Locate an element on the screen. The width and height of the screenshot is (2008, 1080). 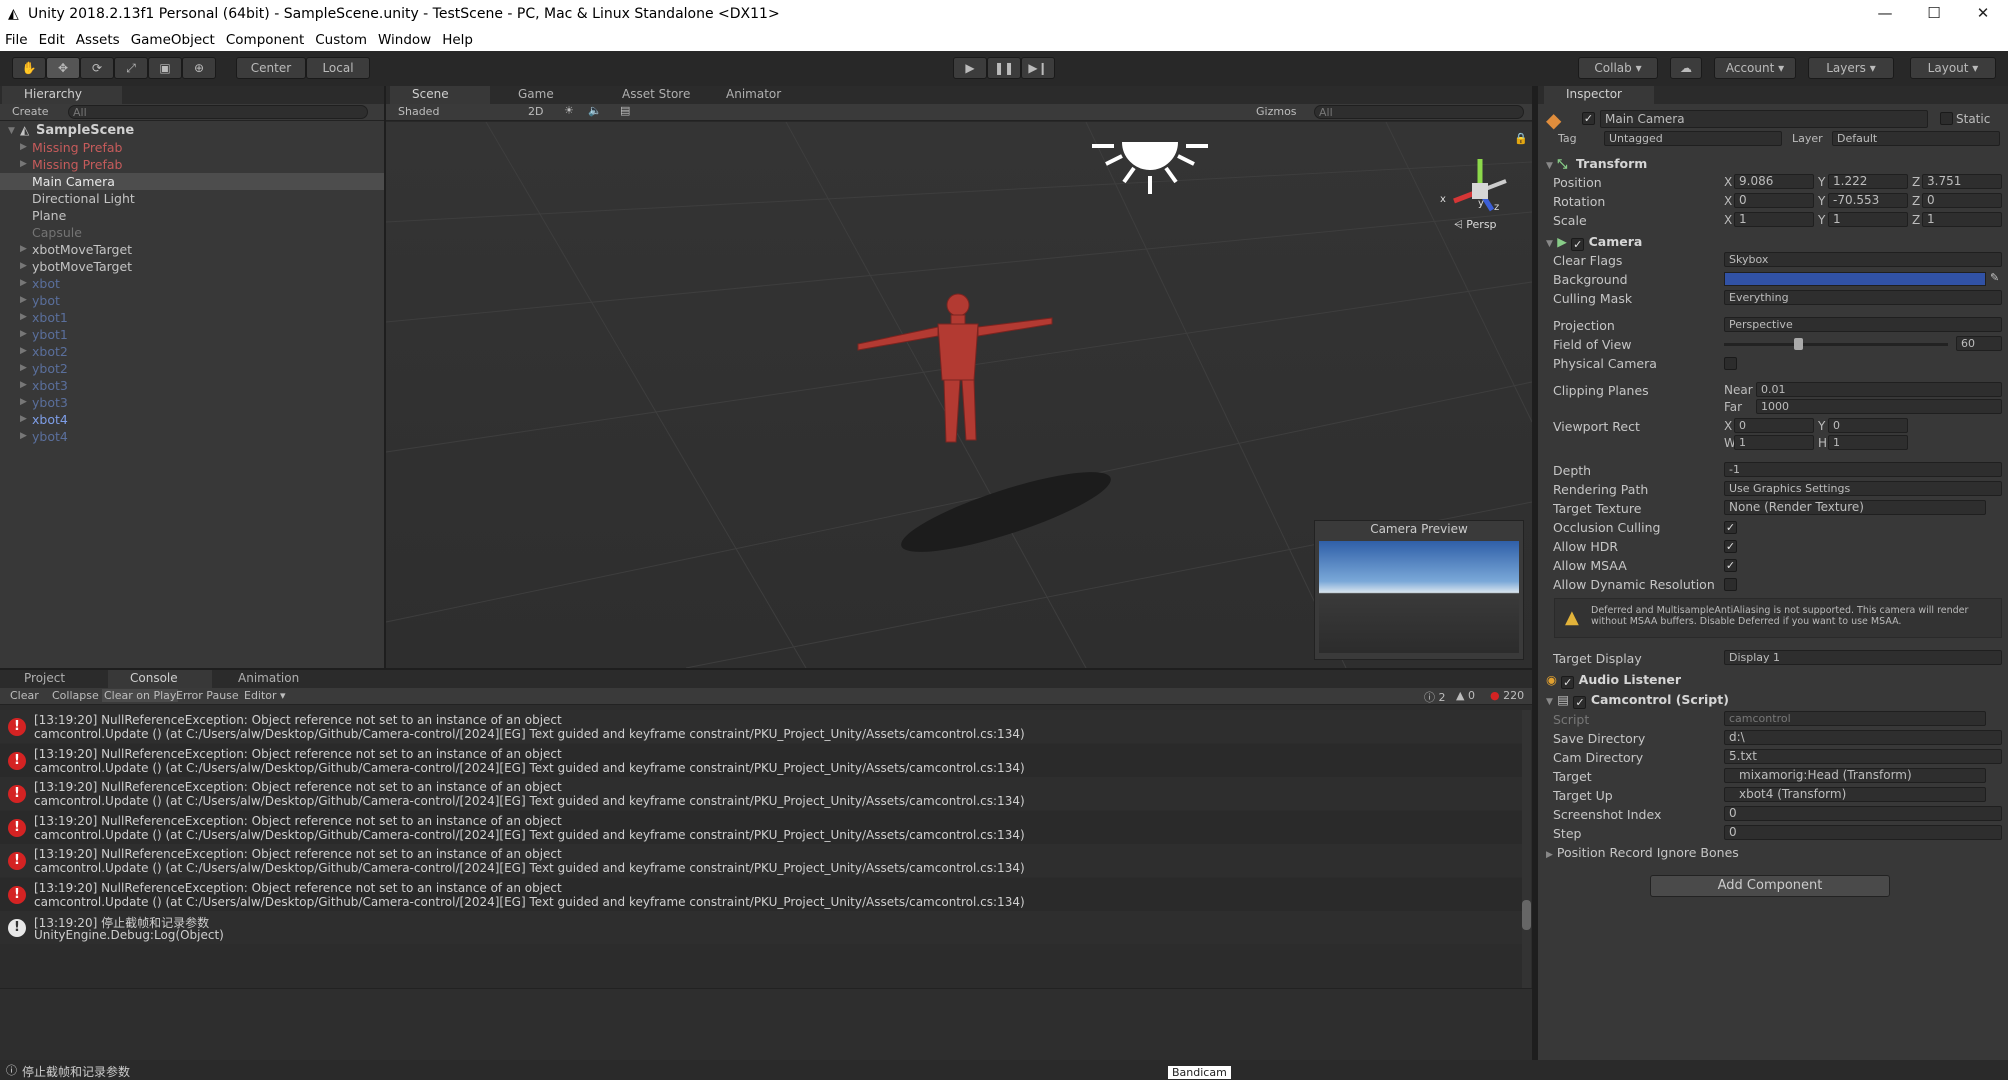
sc-y-field: 1 is located at coordinates (1868, 219).